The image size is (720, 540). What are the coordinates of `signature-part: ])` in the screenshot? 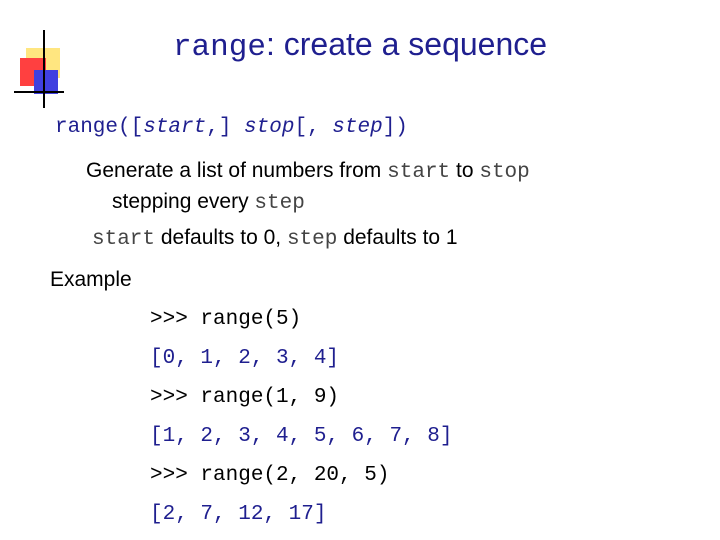 It's located at (395, 127).